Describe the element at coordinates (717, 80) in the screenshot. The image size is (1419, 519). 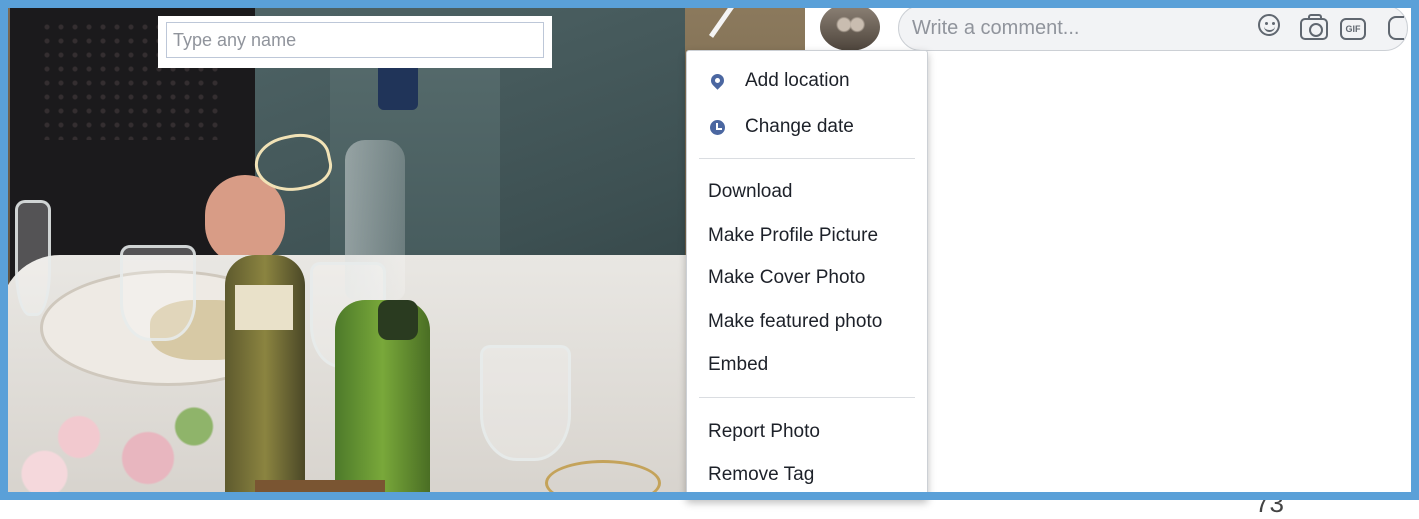
I see `location-pin-icon` at that location.